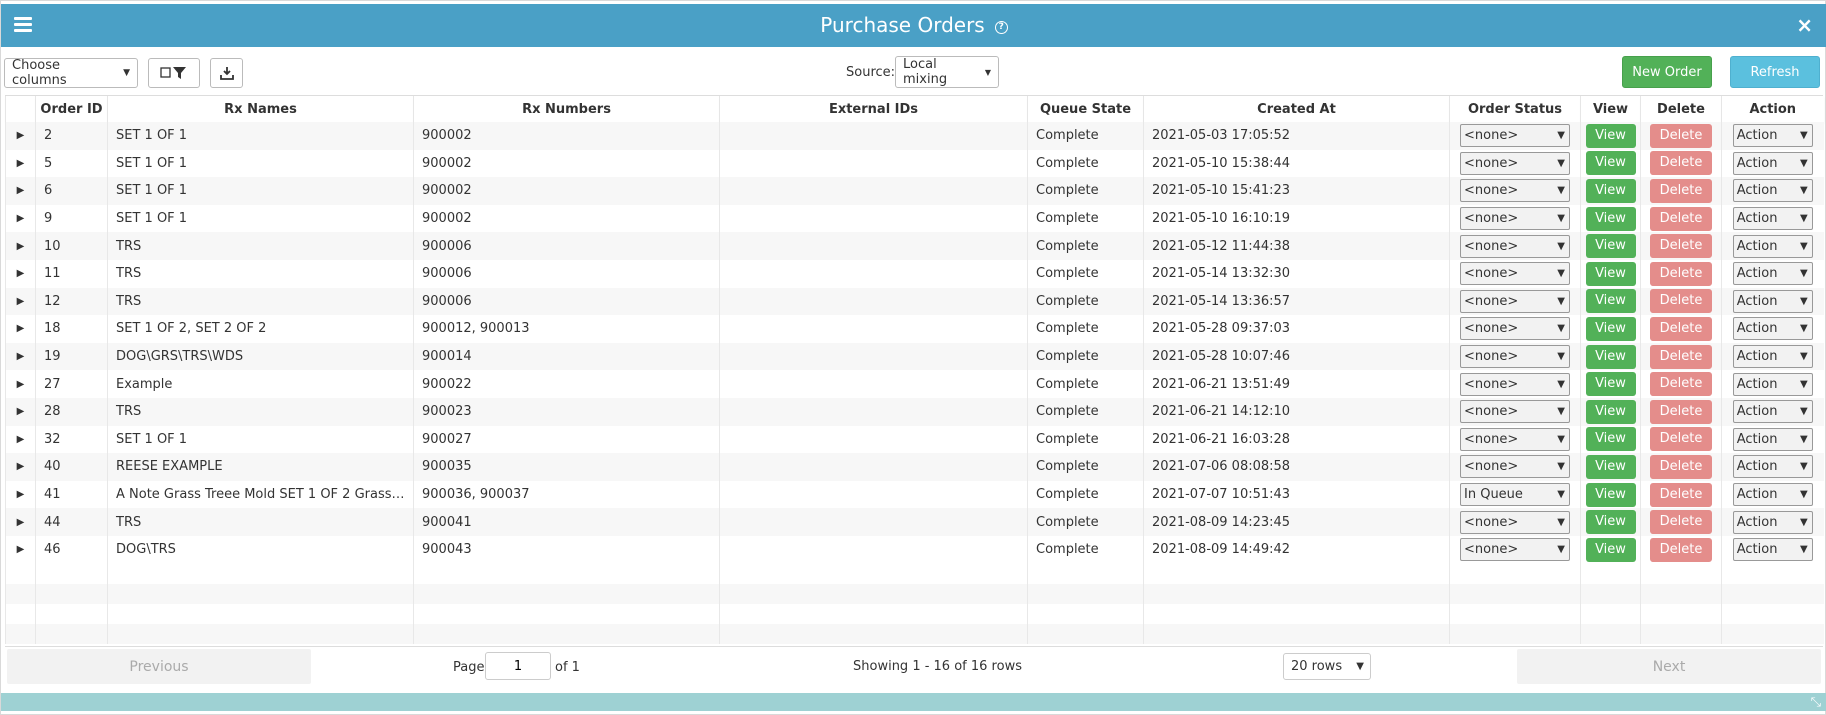 The image size is (1826, 715). Describe the element at coordinates (20, 109) in the screenshot. I see `column-header-expand` at that location.